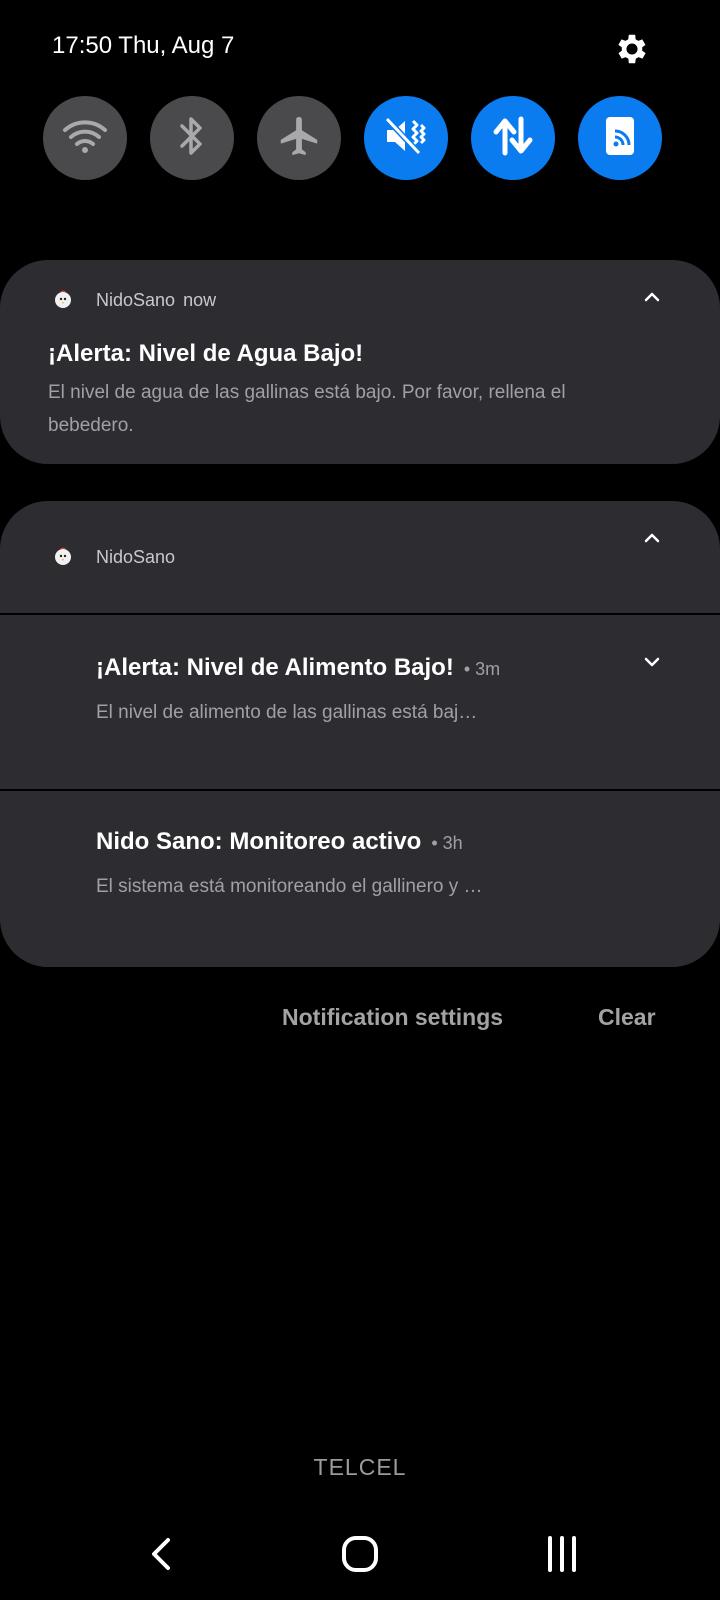 The height and width of the screenshot is (1600, 720). What do you see at coordinates (482, 669) in the screenshot?
I see `notification-item-time: • 3m` at bounding box center [482, 669].